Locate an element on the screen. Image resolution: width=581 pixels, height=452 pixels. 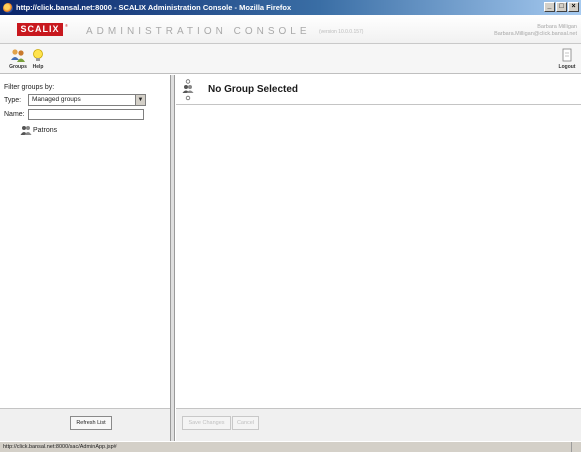
help-button: Help is located at coordinates (38, 59).